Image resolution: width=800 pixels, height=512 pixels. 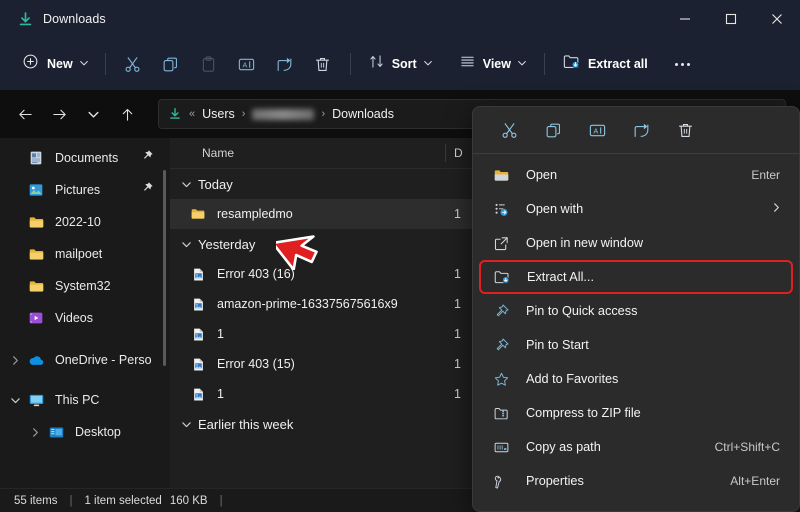 I want to click on menu-item-add-to-favorites: Add to Favorites, so click(x=636, y=379).